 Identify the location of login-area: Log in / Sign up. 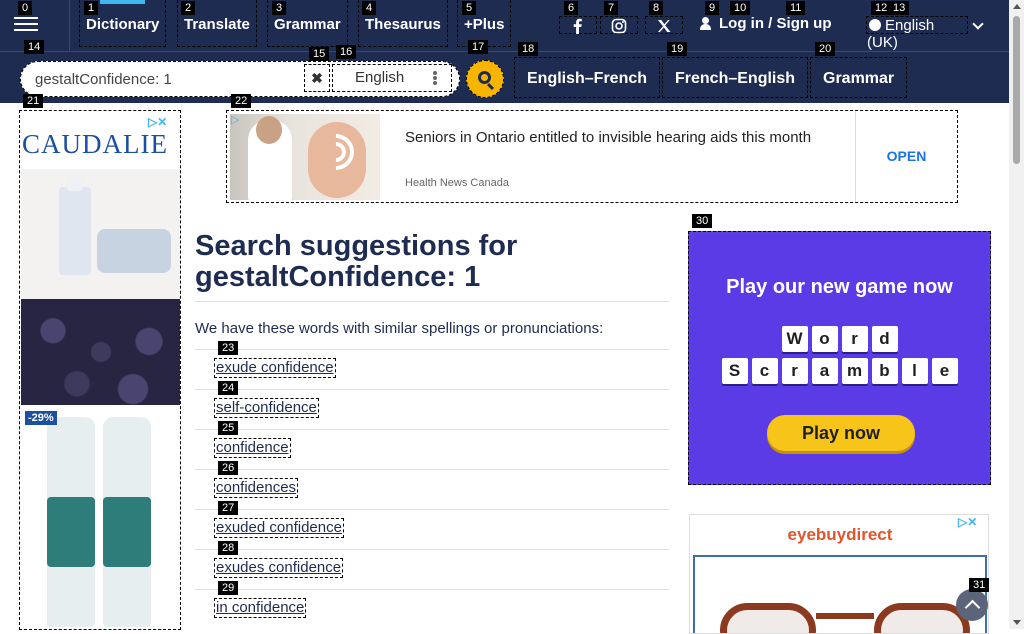
(766, 23).